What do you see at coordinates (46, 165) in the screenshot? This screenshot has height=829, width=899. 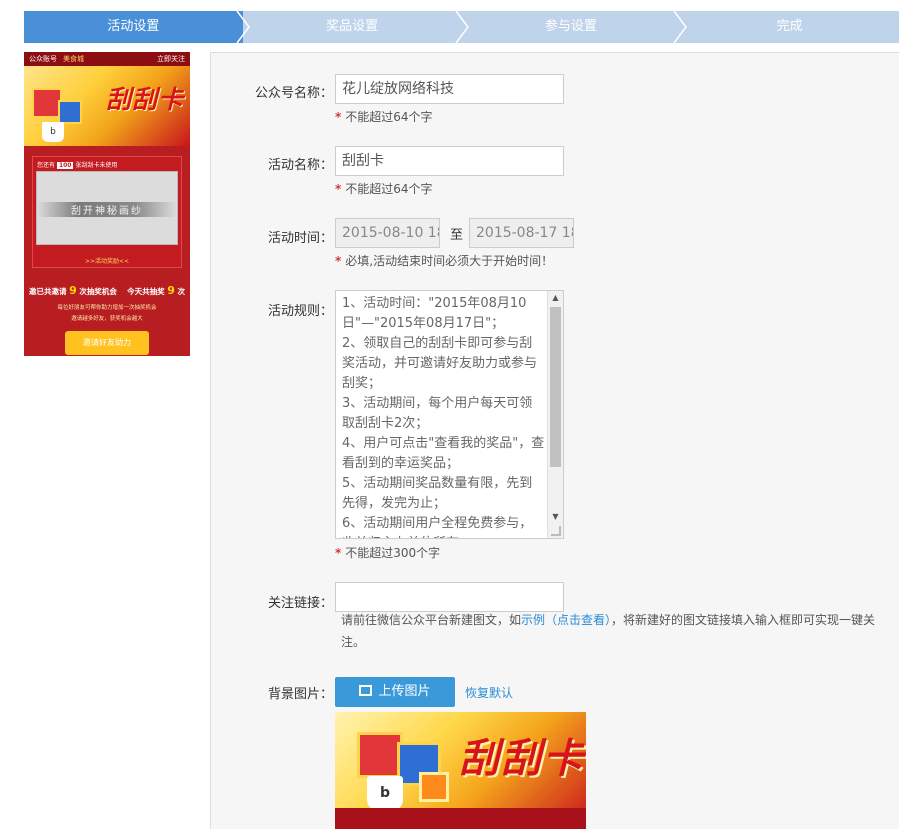 I see `preview-remaining-pre: 您还有` at bounding box center [46, 165].